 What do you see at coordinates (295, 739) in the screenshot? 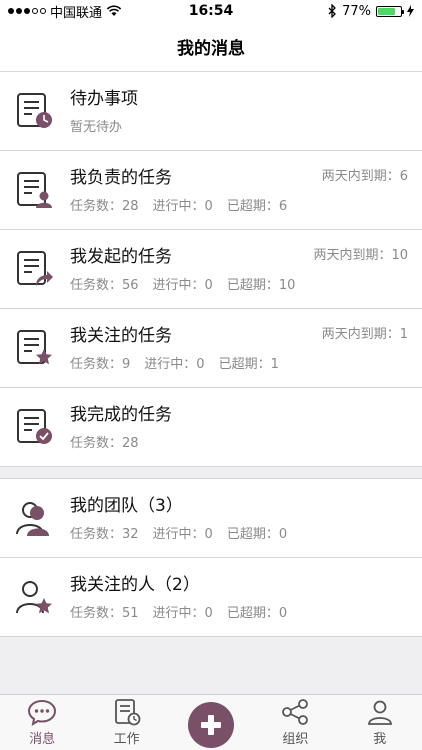
I see `tab-label: 组织` at bounding box center [295, 739].